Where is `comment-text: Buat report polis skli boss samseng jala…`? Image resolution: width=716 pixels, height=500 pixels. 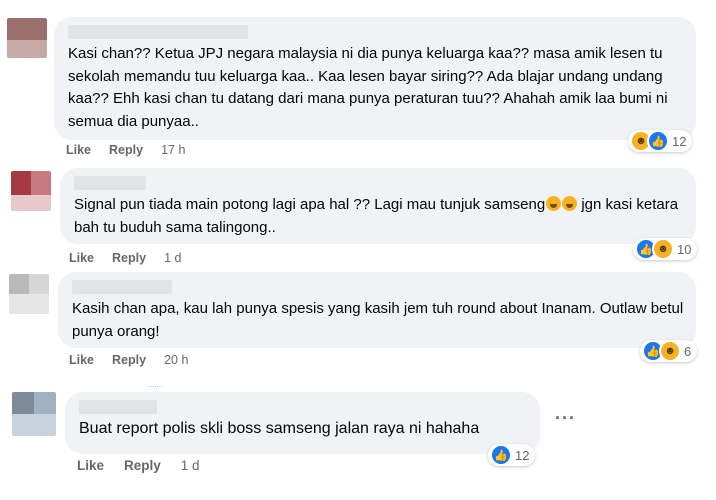
comment-text: Buat report polis skli boss samseng jala… is located at coordinates (279, 428).